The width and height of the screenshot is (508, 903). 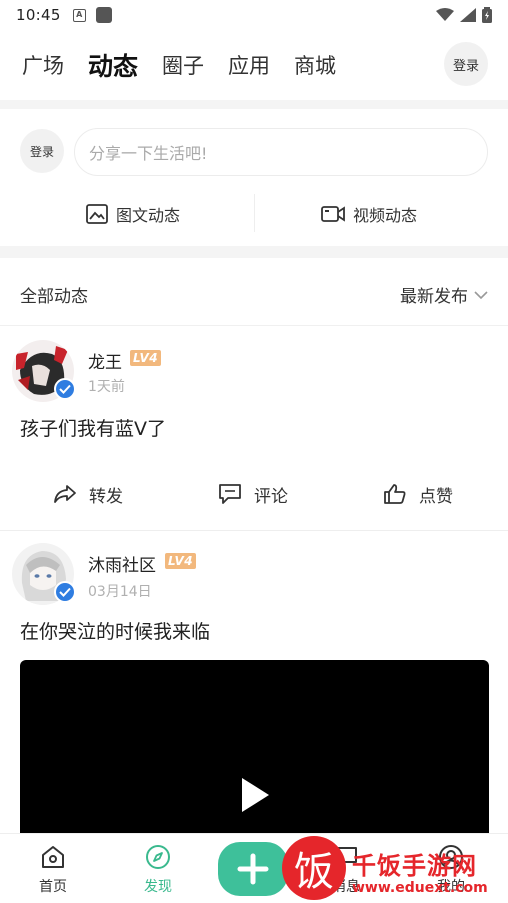 I want to click on tab-feed: 动态, so click(x=113, y=65).